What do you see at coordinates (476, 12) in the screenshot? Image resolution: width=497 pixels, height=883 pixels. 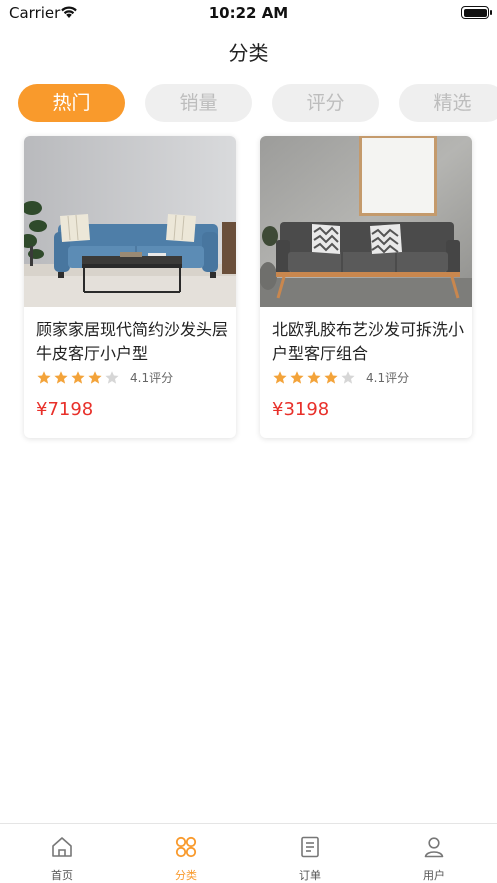 I see `battery-icon` at bounding box center [476, 12].